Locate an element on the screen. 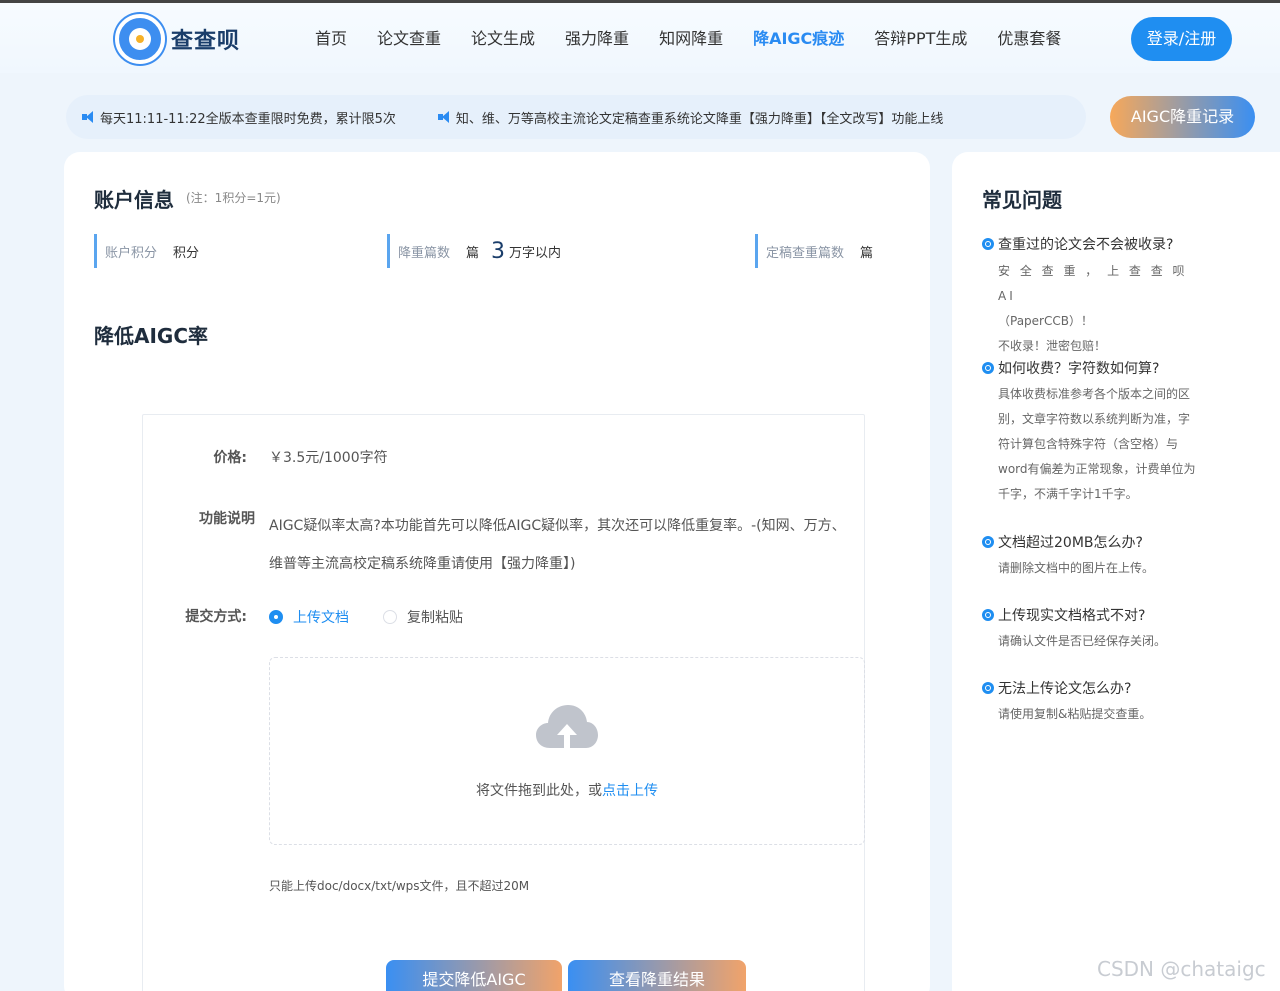 The image size is (1280, 991). stat-big-number: 3 is located at coordinates (498, 251).